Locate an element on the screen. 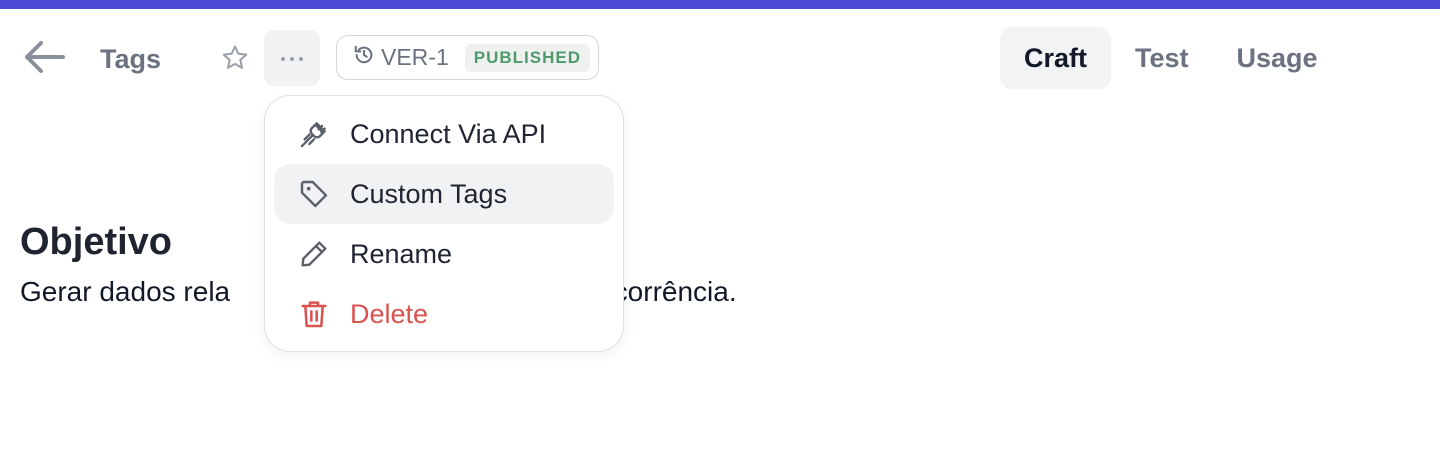 The width and height of the screenshot is (1440, 454). menu-item-custom-tags: Custom Tags is located at coordinates (444, 194).